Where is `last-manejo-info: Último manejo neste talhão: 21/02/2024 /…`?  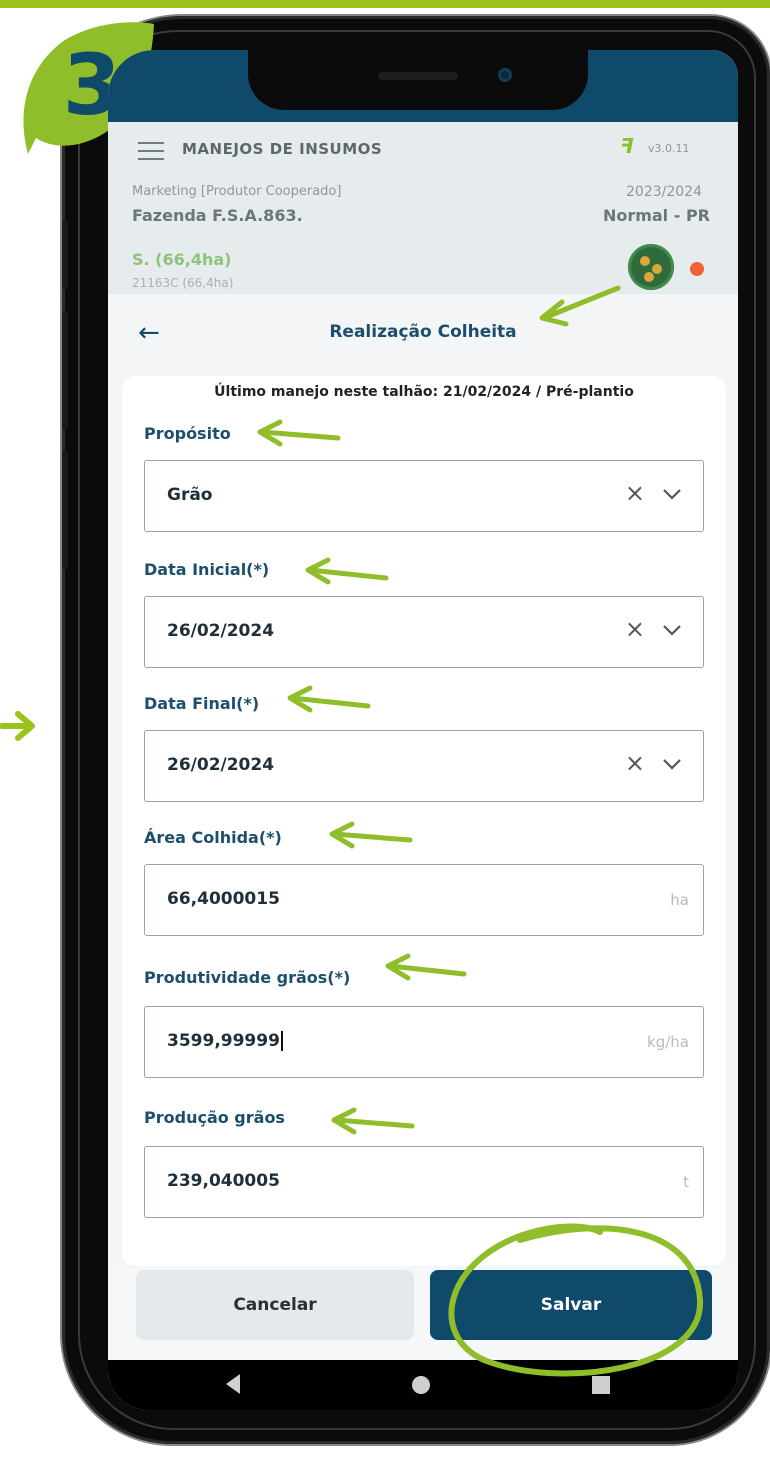 last-manejo-info: Último manejo neste talhão: 21/02/2024 /… is located at coordinates (424, 392).